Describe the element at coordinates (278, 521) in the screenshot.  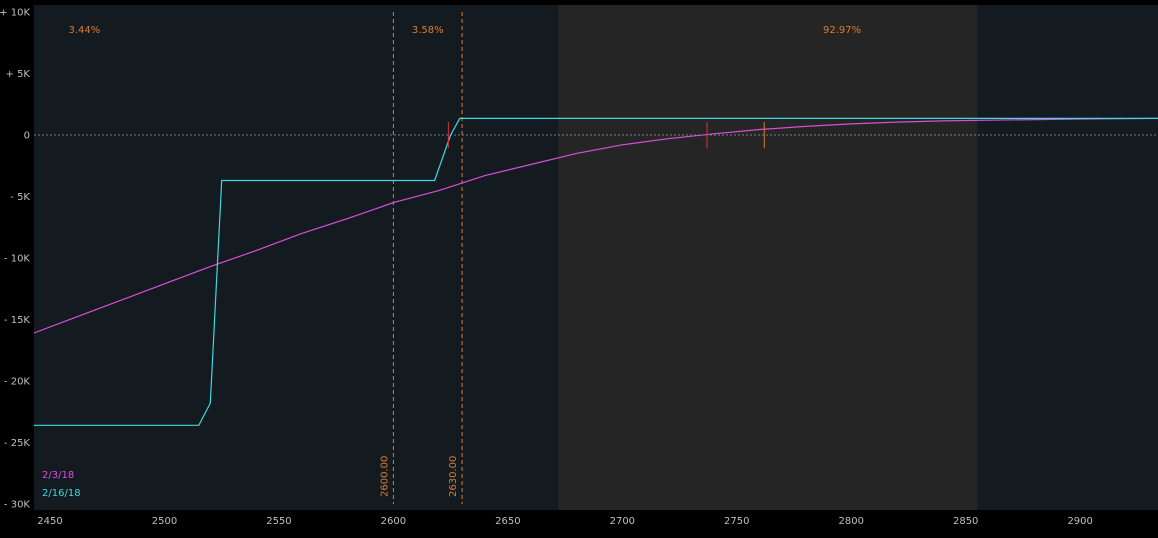
I see `x-tick-label: 2550` at that location.